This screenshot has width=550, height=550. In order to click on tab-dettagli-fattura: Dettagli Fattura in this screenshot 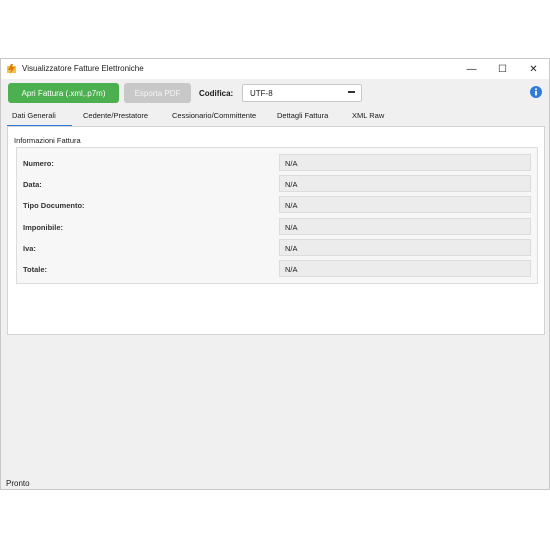, I will do `click(302, 115)`.